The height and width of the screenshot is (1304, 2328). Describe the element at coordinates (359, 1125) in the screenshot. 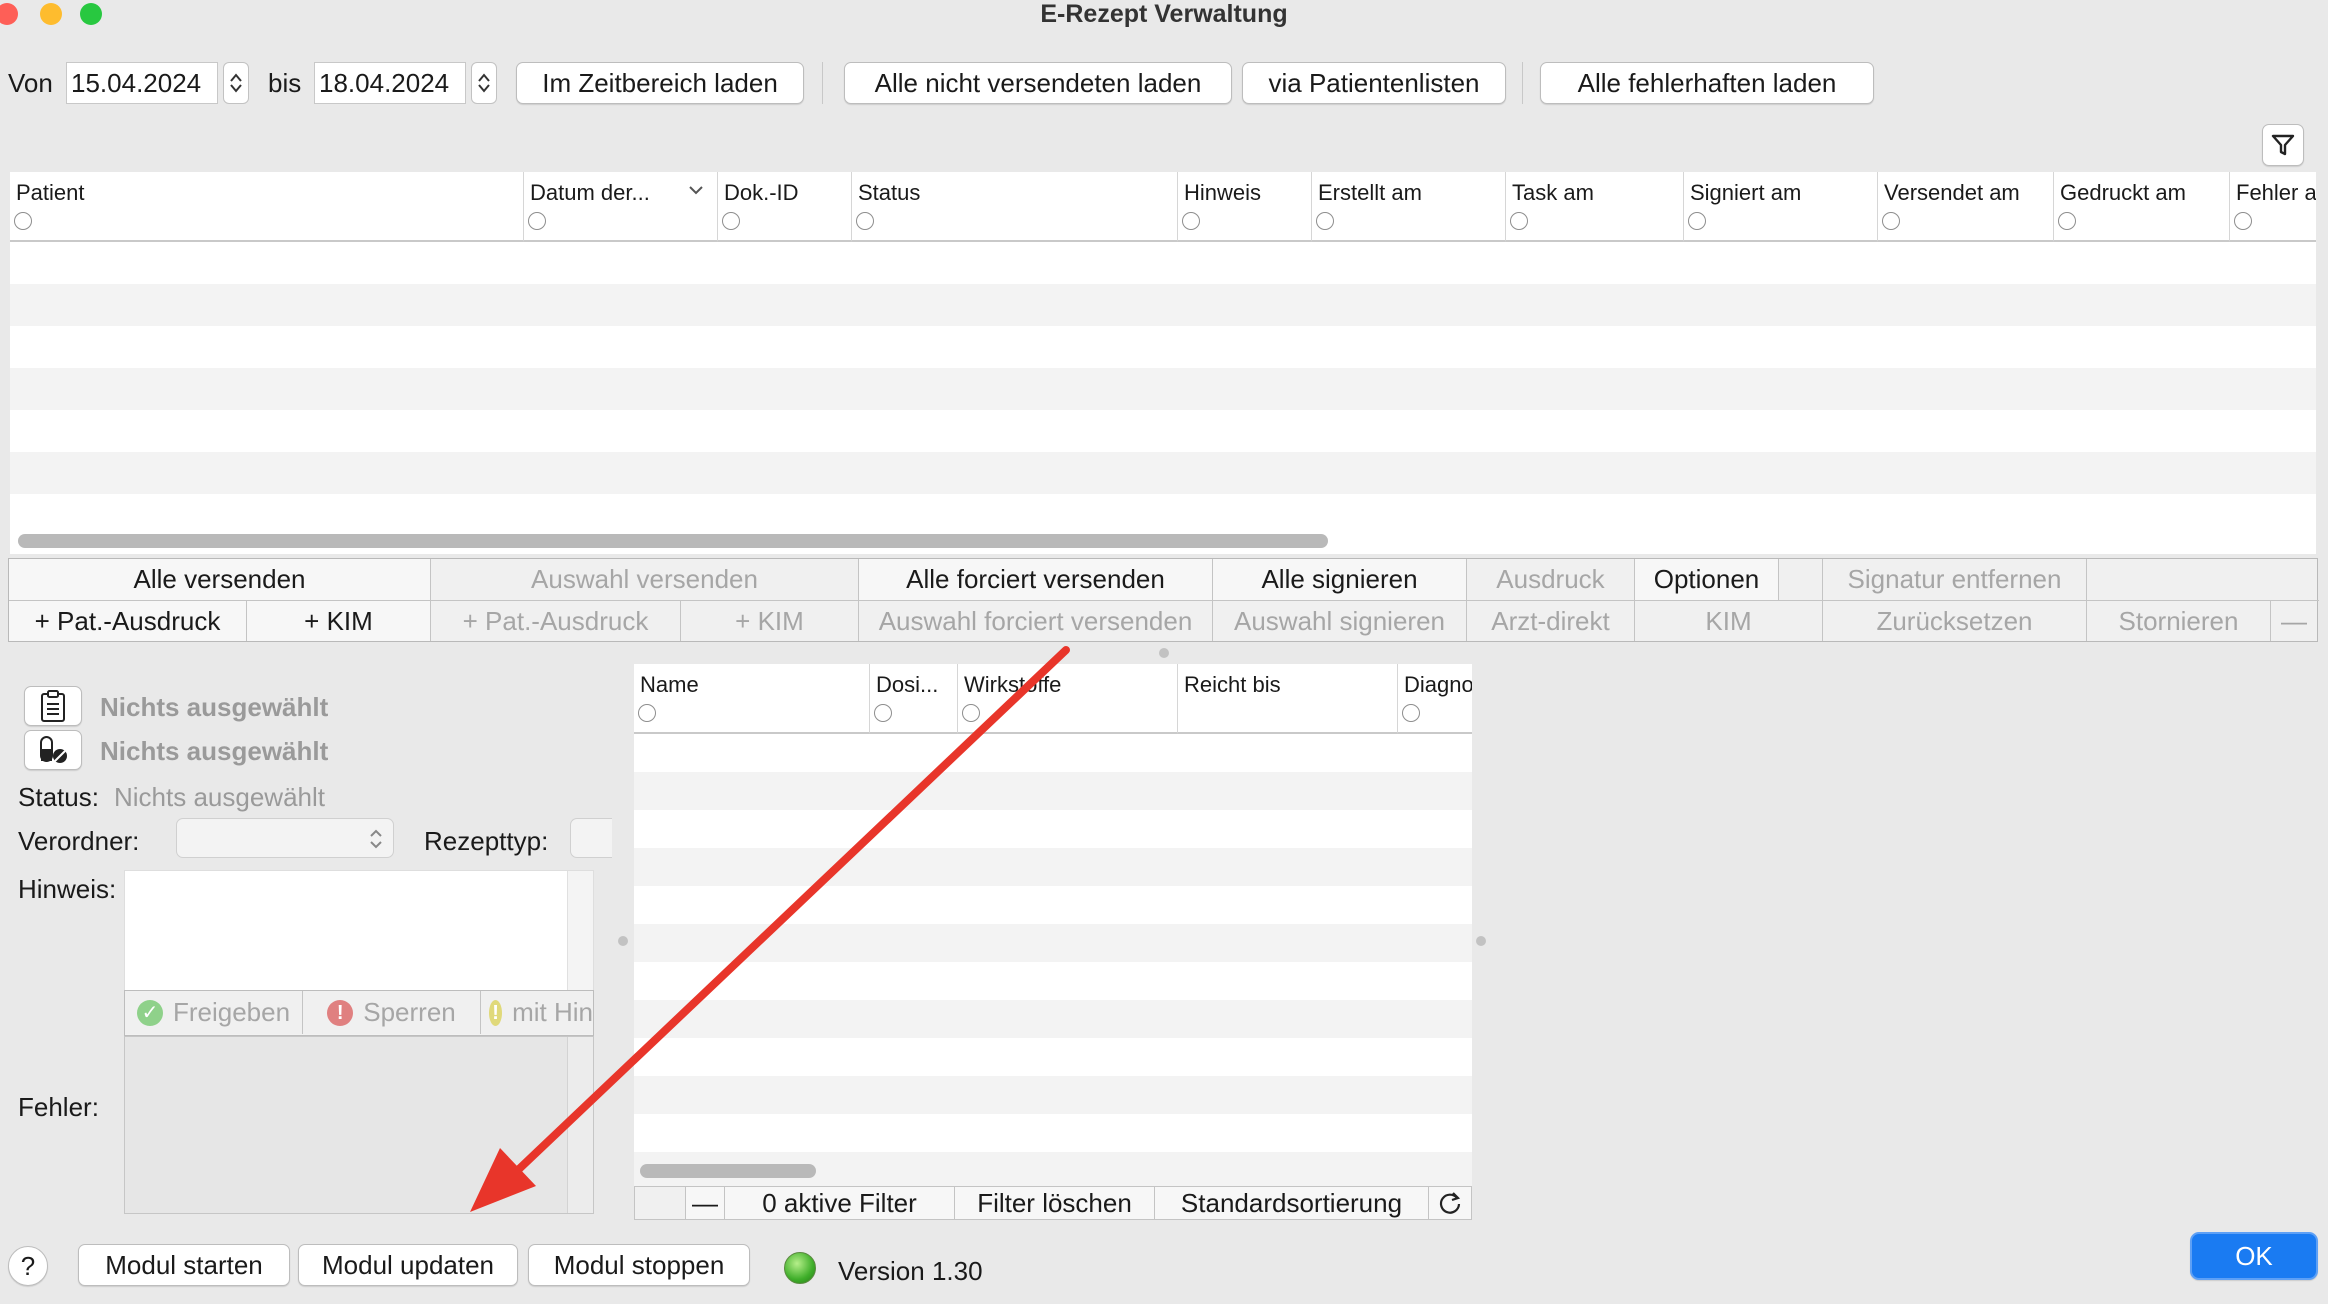

I see `error-textarea` at that location.